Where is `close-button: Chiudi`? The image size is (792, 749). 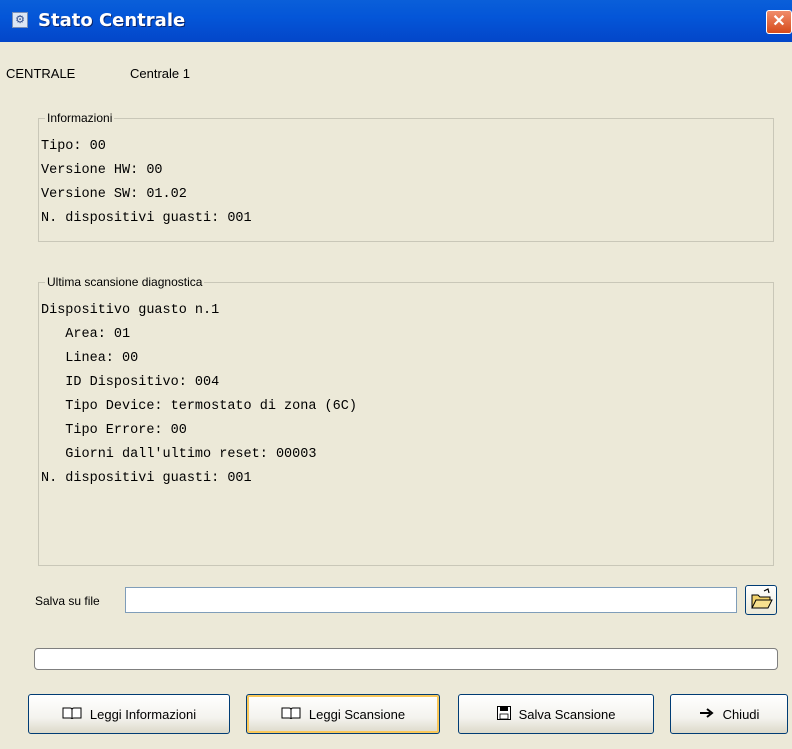 close-button: Chiudi is located at coordinates (729, 714).